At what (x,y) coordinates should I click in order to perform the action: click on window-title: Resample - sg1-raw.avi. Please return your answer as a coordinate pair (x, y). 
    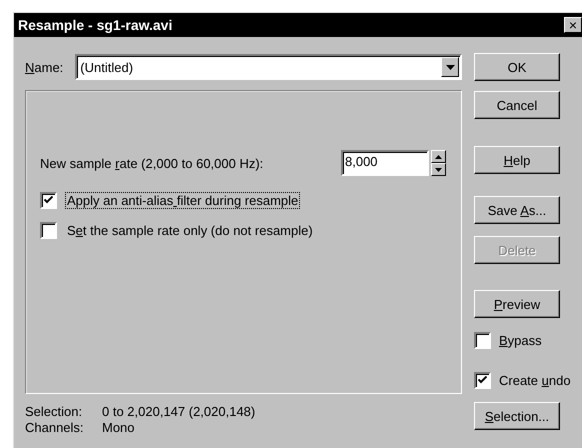
    Looking at the image, I should click on (95, 25).